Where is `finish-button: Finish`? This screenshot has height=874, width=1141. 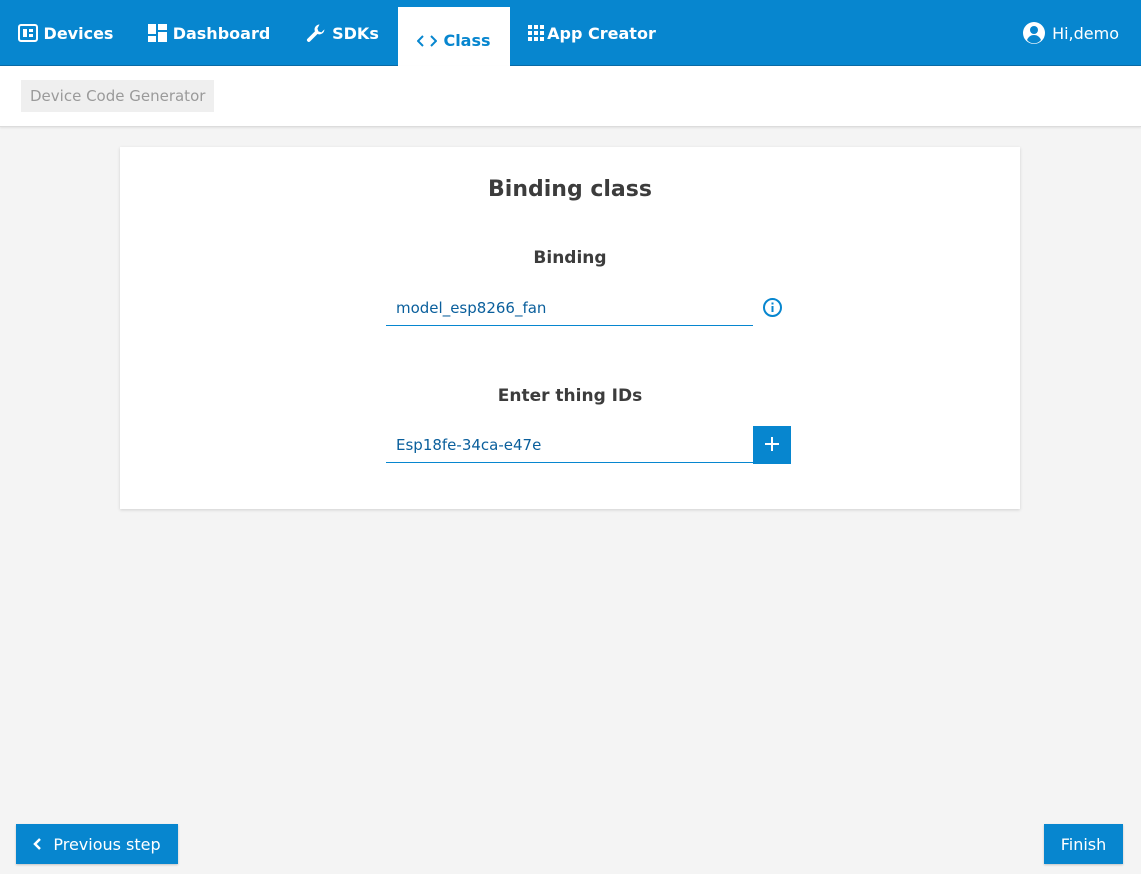 finish-button: Finish is located at coordinates (1083, 844).